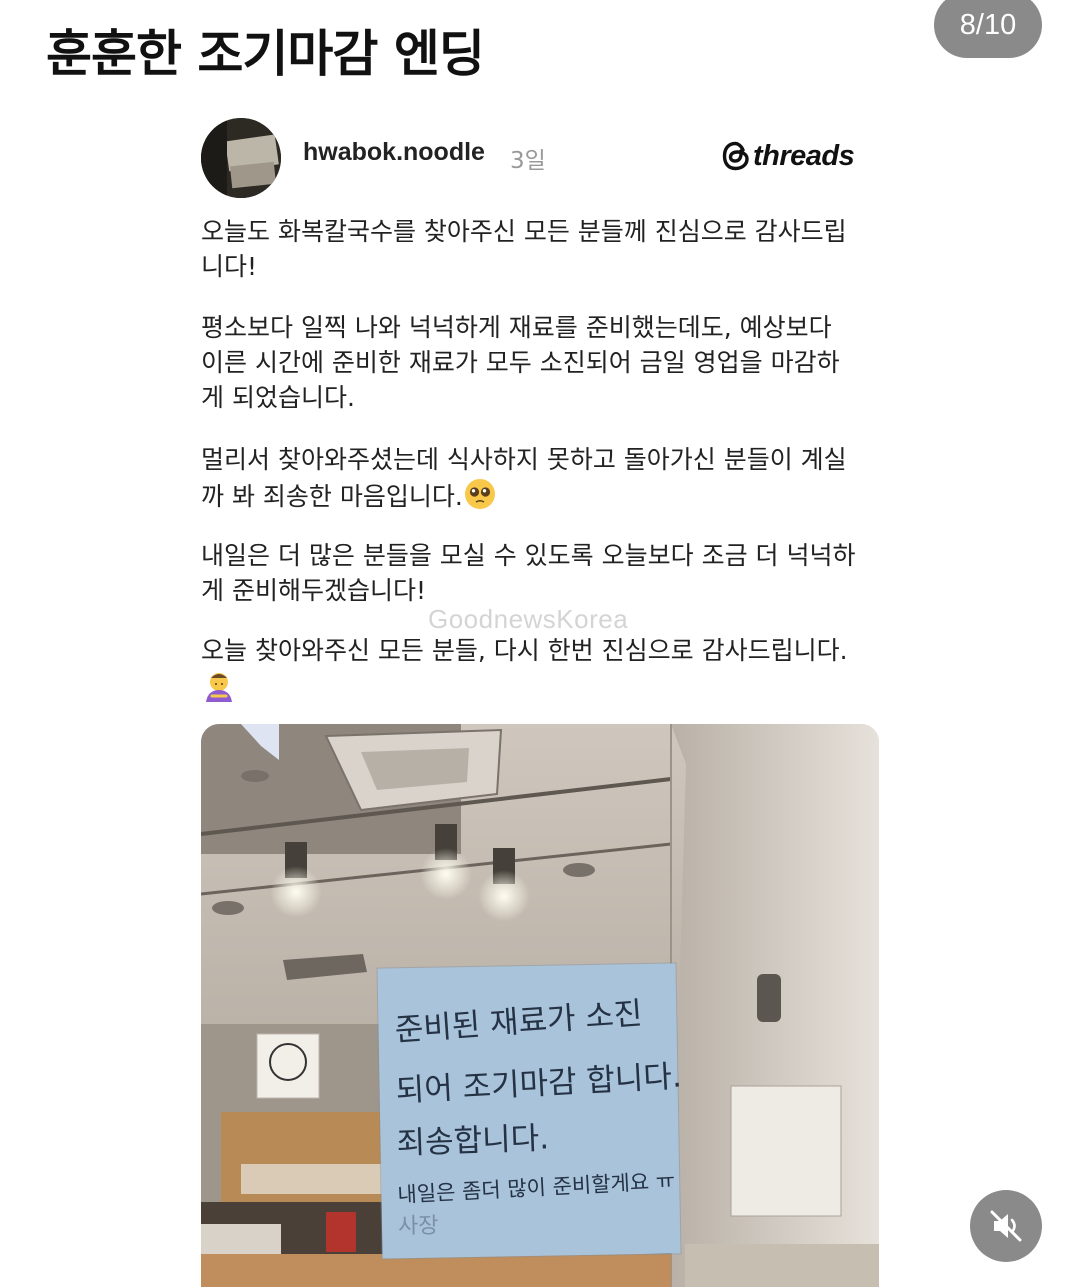  Describe the element at coordinates (541, 673) in the screenshot. I see `post-paragraph-5: 오늘 찾아와주신 모든 분들, 다시 한번 진심으로 감사드립니다.` at that location.